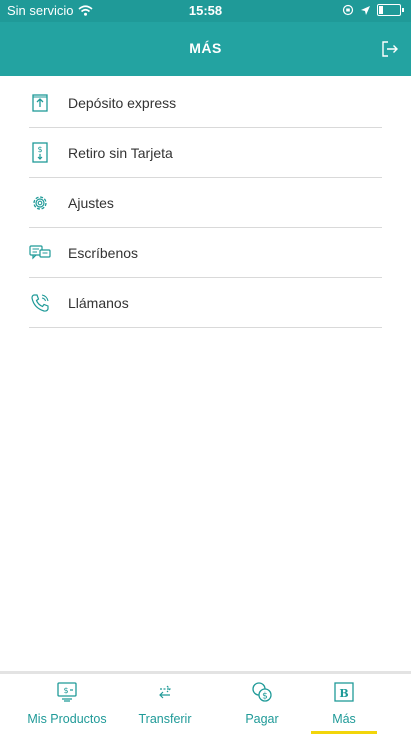 The image size is (411, 734). I want to click on menu-item-label: Depósito express, so click(122, 102).